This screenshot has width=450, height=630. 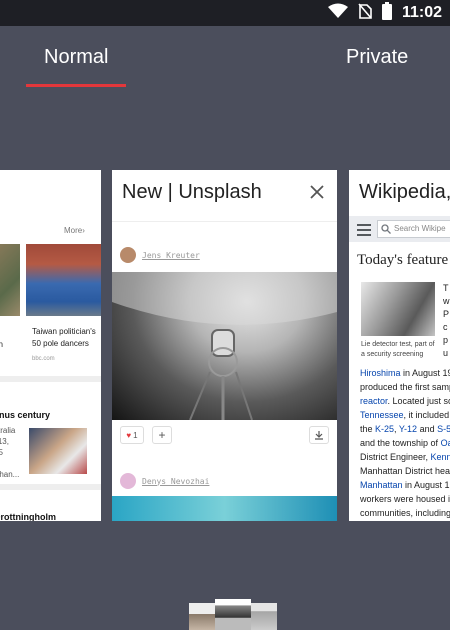 I want to click on tab-title: New | Unsplash, so click(x=192, y=192).